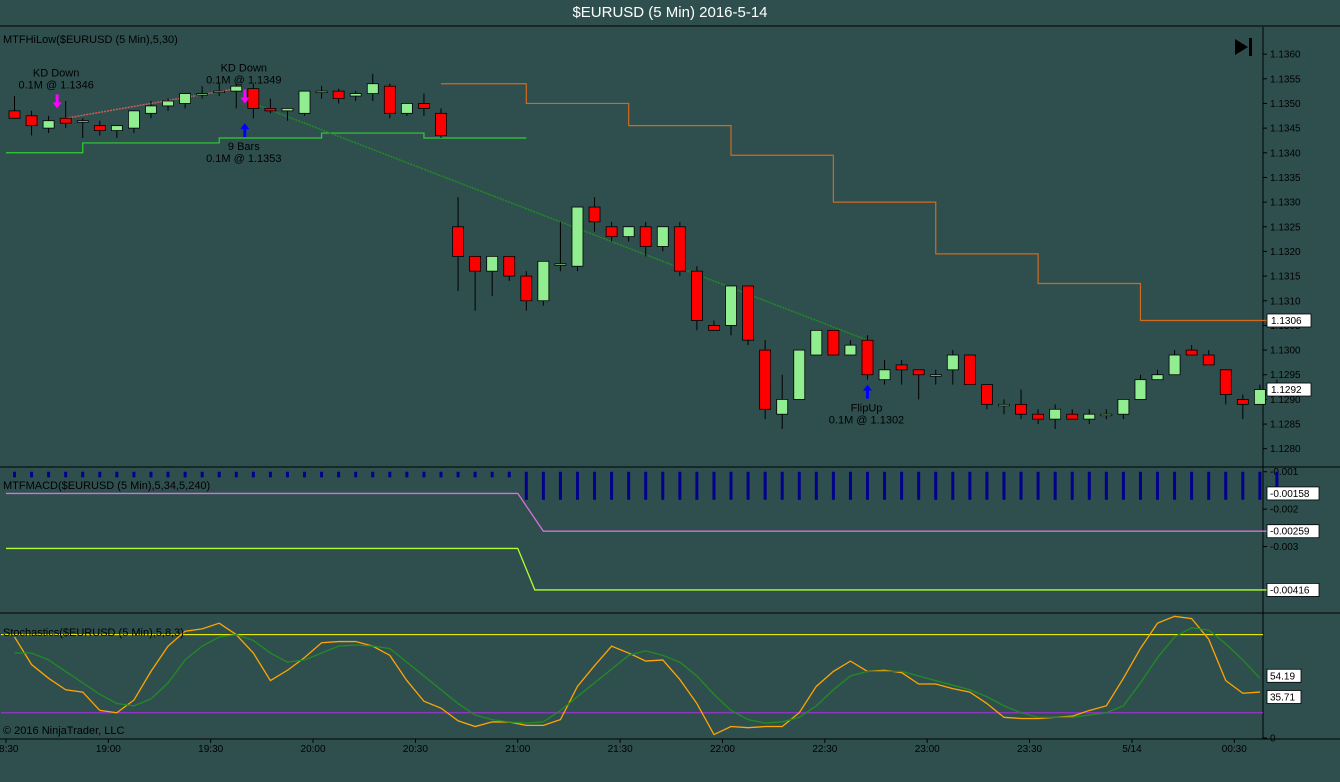 Image resolution: width=1340 pixels, height=782 pixels. Describe the element at coordinates (517, 749) in the screenshot. I see `time-tick-label: 21:00` at that location.